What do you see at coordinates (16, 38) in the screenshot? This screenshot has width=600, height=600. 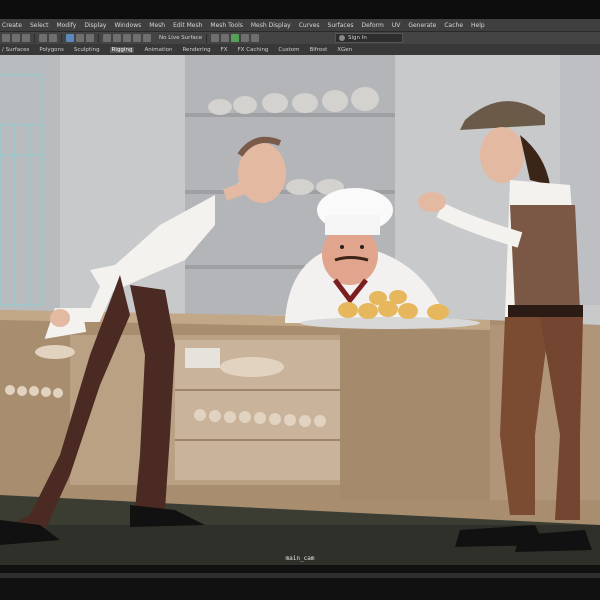 I see `open-scene-icon` at bounding box center [16, 38].